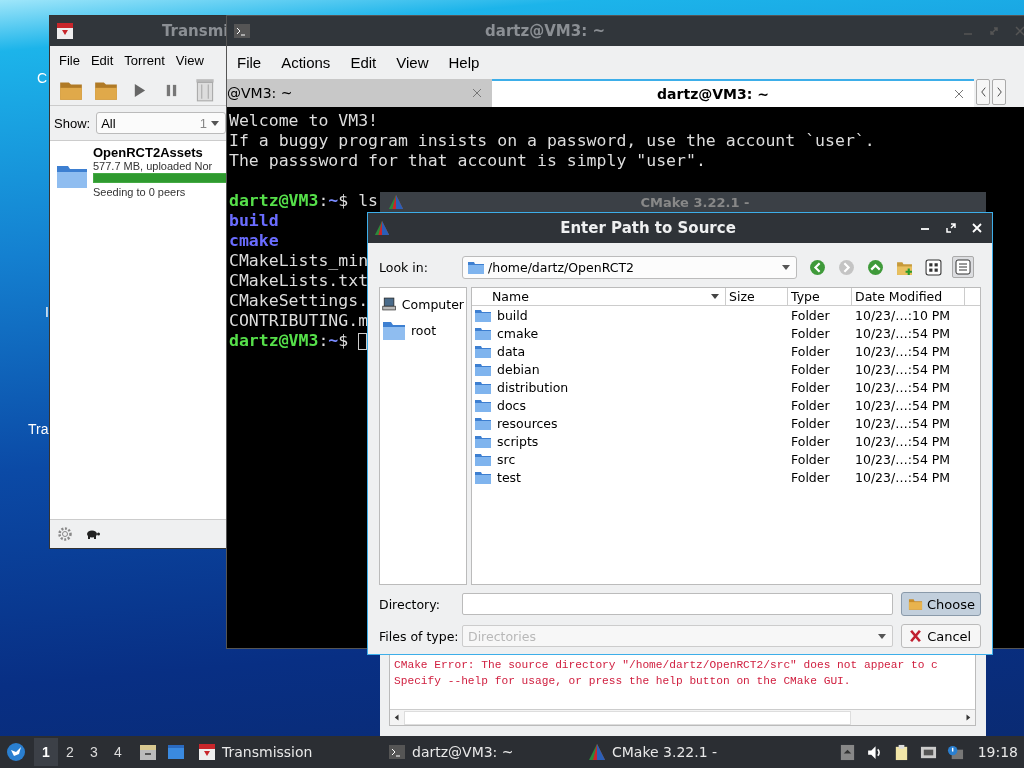  What do you see at coordinates (963, 267) in the screenshot?
I see `list-view-button` at bounding box center [963, 267].